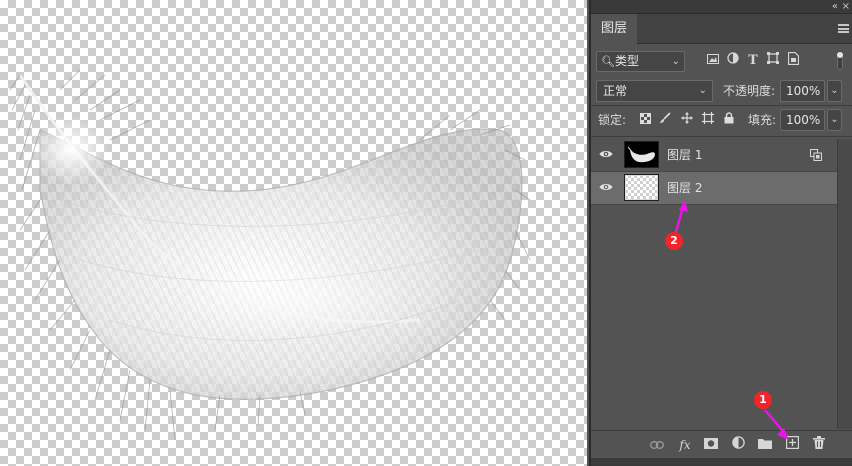 This screenshot has width=852, height=466. What do you see at coordinates (654, 91) in the screenshot?
I see `blend-mode-select: 正常 ⌄` at bounding box center [654, 91].